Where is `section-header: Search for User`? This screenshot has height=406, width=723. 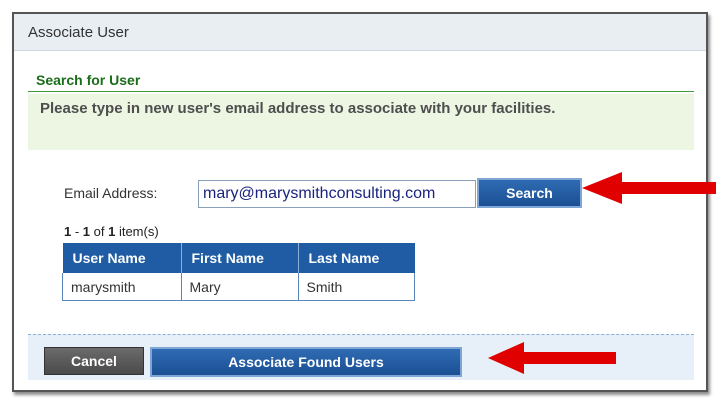 section-header: Search for User is located at coordinates (361, 80).